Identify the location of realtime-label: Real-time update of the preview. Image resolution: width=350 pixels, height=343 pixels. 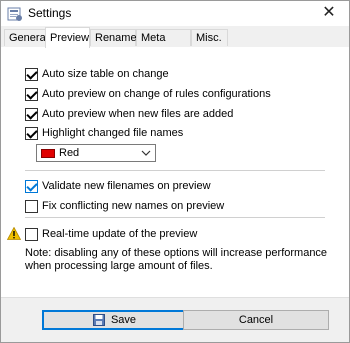
(120, 234).